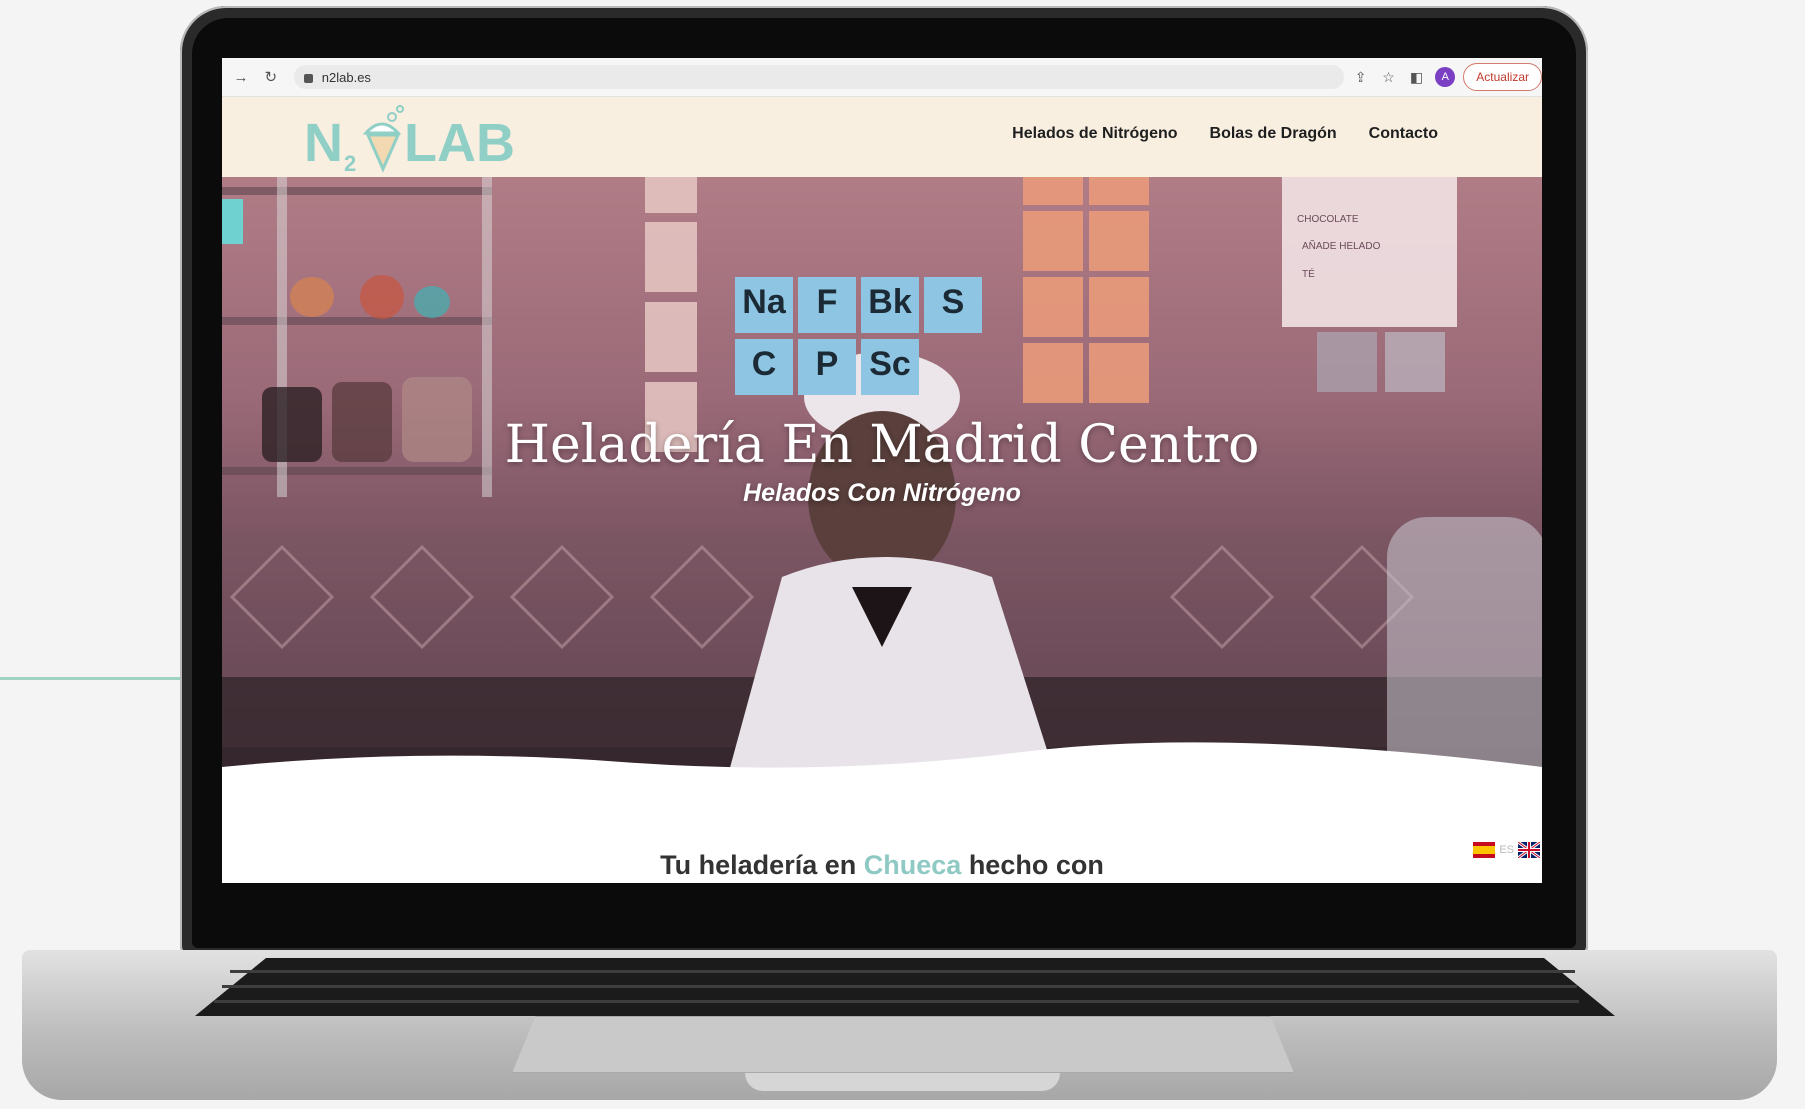 This screenshot has width=1805, height=1109. What do you see at coordinates (350, 163) in the screenshot?
I see `svg-text: 2` at bounding box center [350, 163].